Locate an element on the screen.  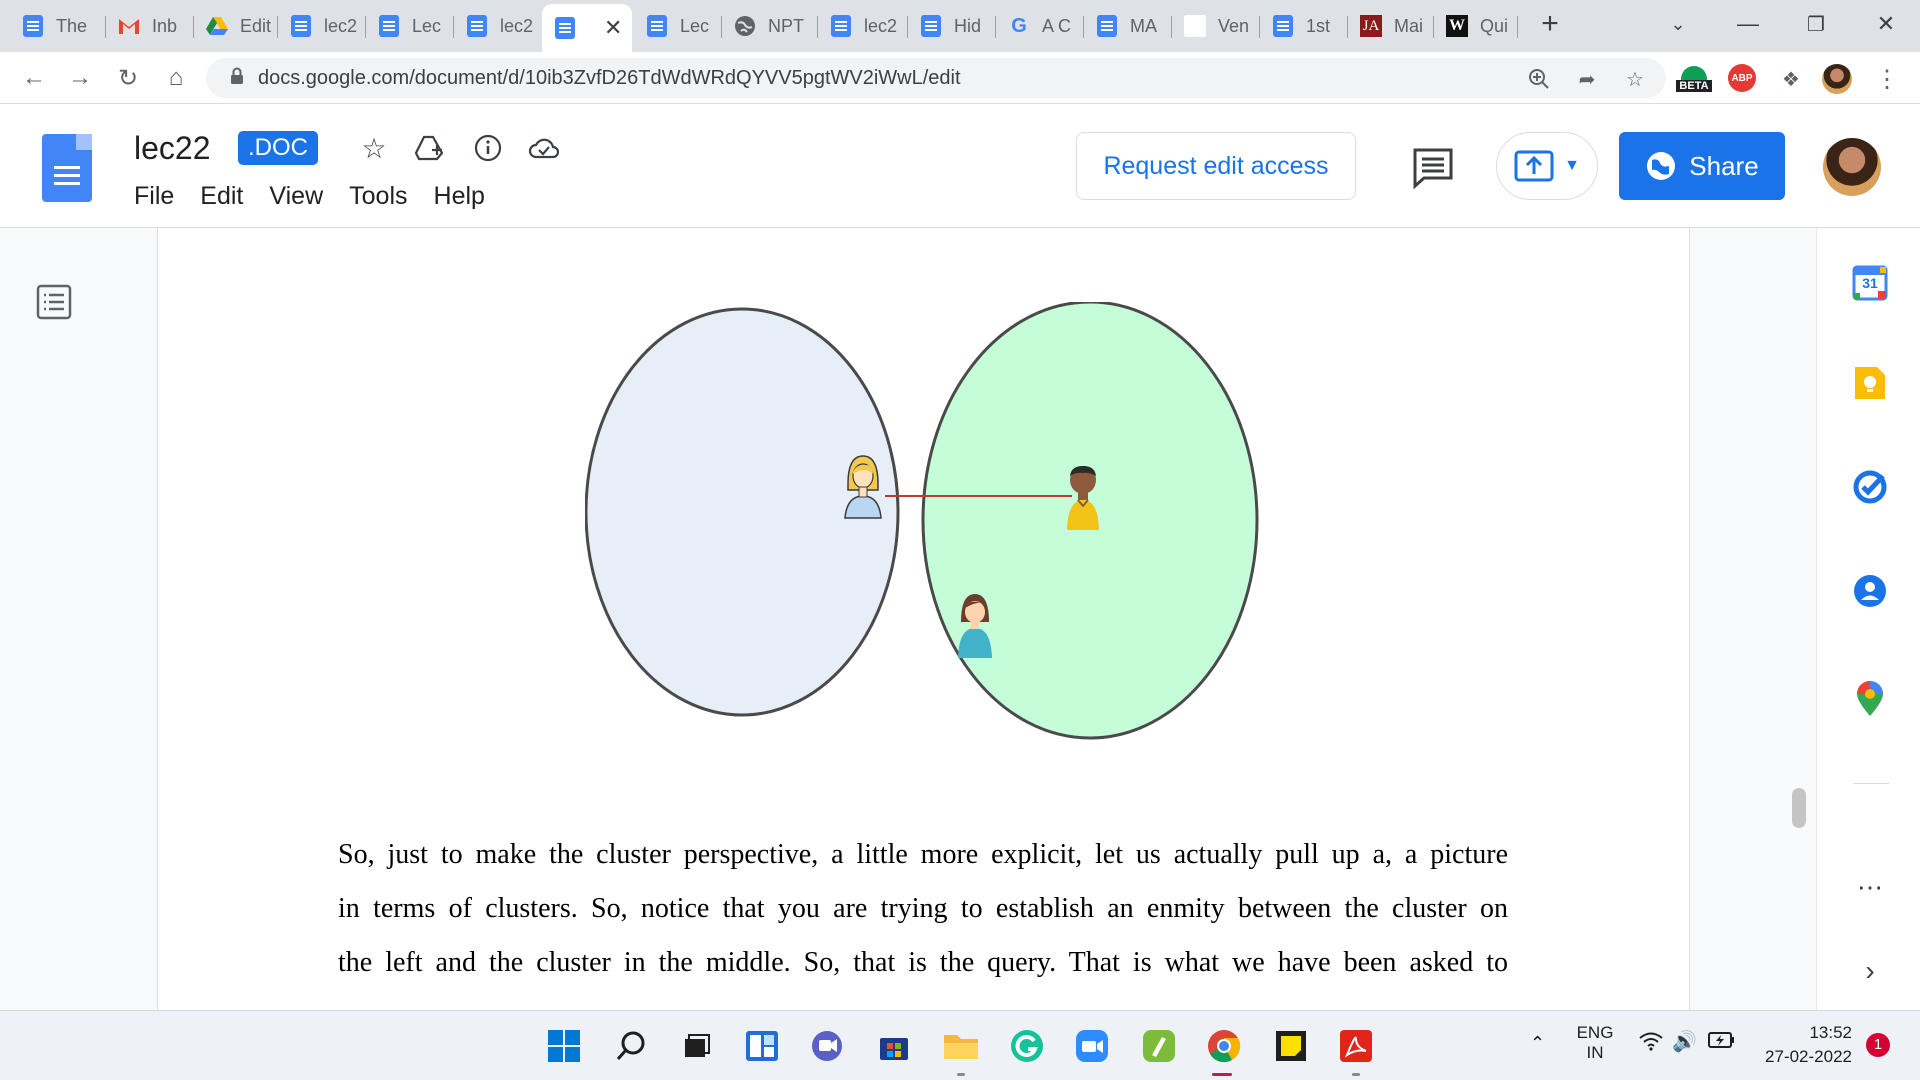
microsoft-store-icon is located at coordinates (894, 1046).